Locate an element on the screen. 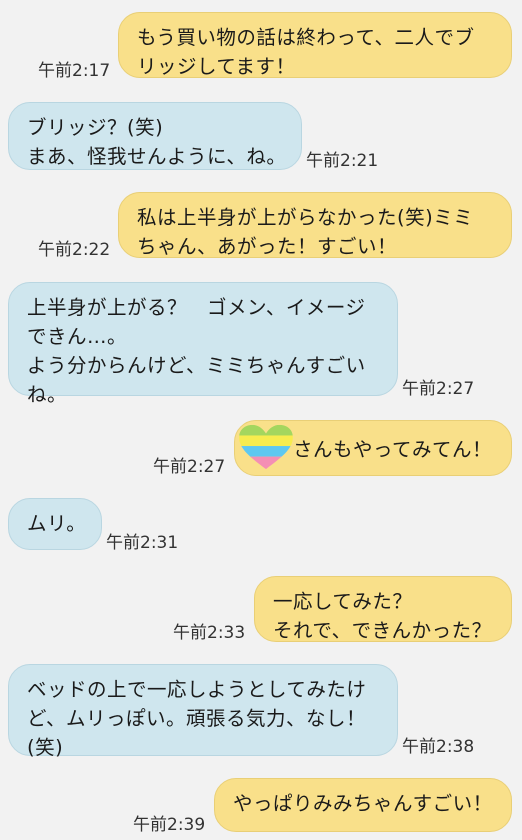 This screenshot has height=840, width=522. incoming-message: ベッドの上で一応しようとしてみたけ ど、ムリっぽい。頑張る気力、なし！ (笑) is located at coordinates (203, 711).